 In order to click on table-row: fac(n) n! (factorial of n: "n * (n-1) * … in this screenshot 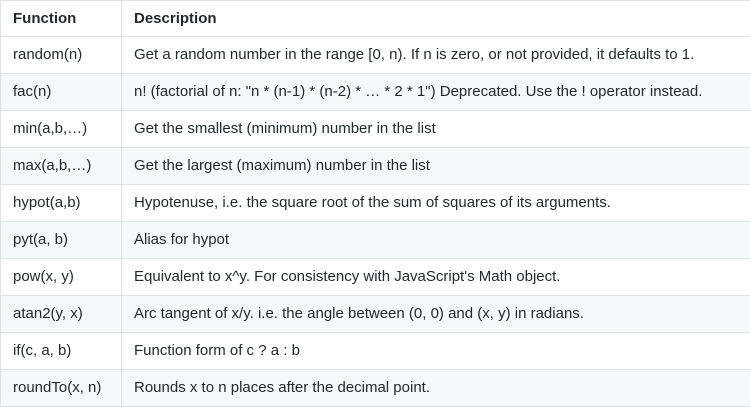, I will do `click(375, 92)`.